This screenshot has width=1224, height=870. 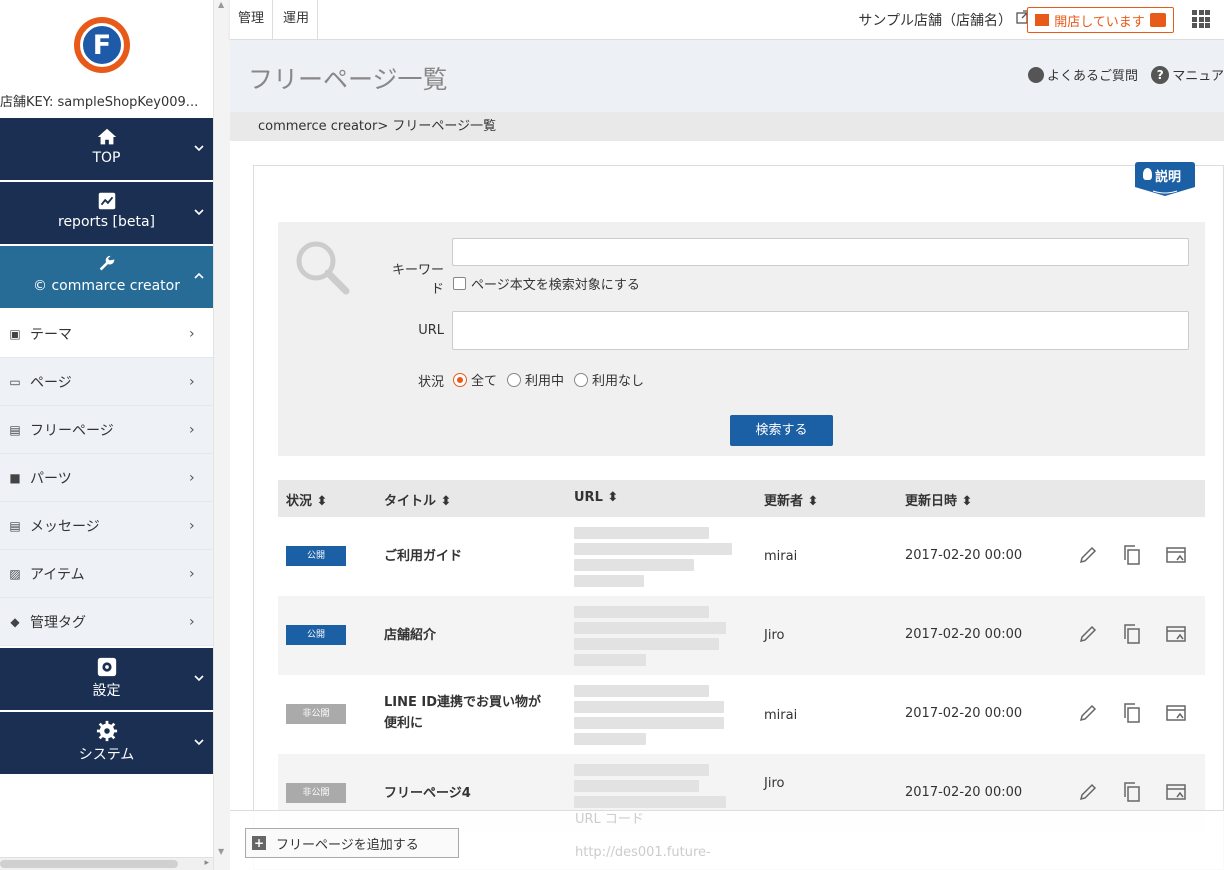 What do you see at coordinates (106, 382) in the screenshot?
I see `sidebar-item-page: ▭ ページ ›` at bounding box center [106, 382].